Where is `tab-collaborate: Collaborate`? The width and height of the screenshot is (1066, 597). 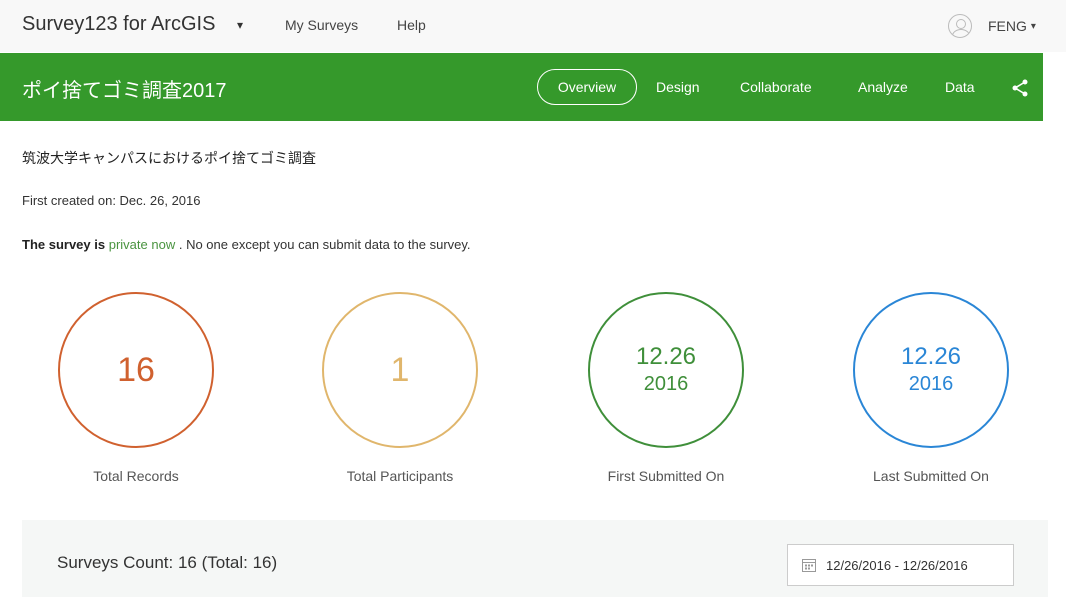 tab-collaborate: Collaborate is located at coordinates (776, 87).